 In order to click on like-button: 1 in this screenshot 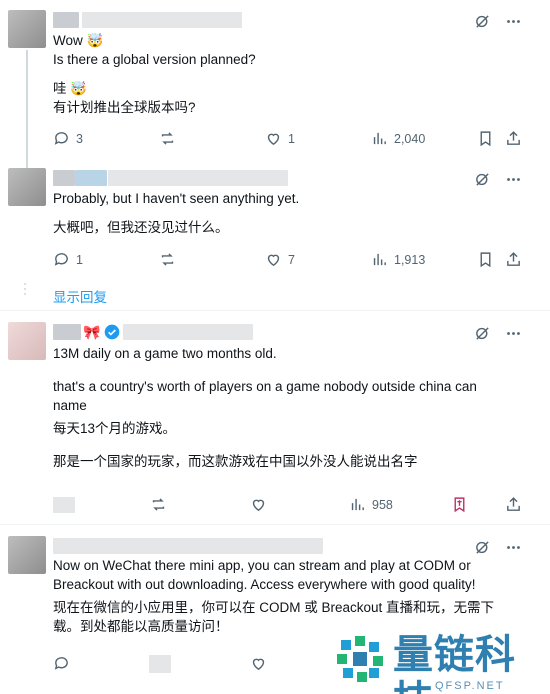, I will do `click(280, 138)`.